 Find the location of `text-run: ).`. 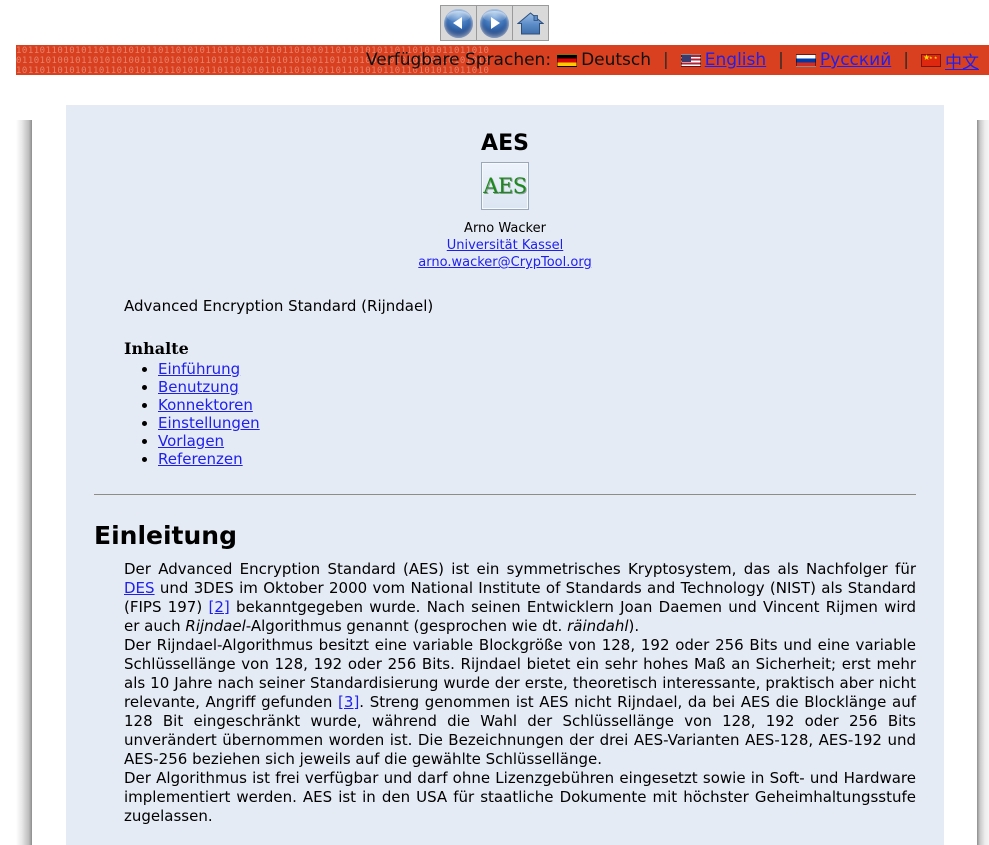

text-run: ). is located at coordinates (634, 626).